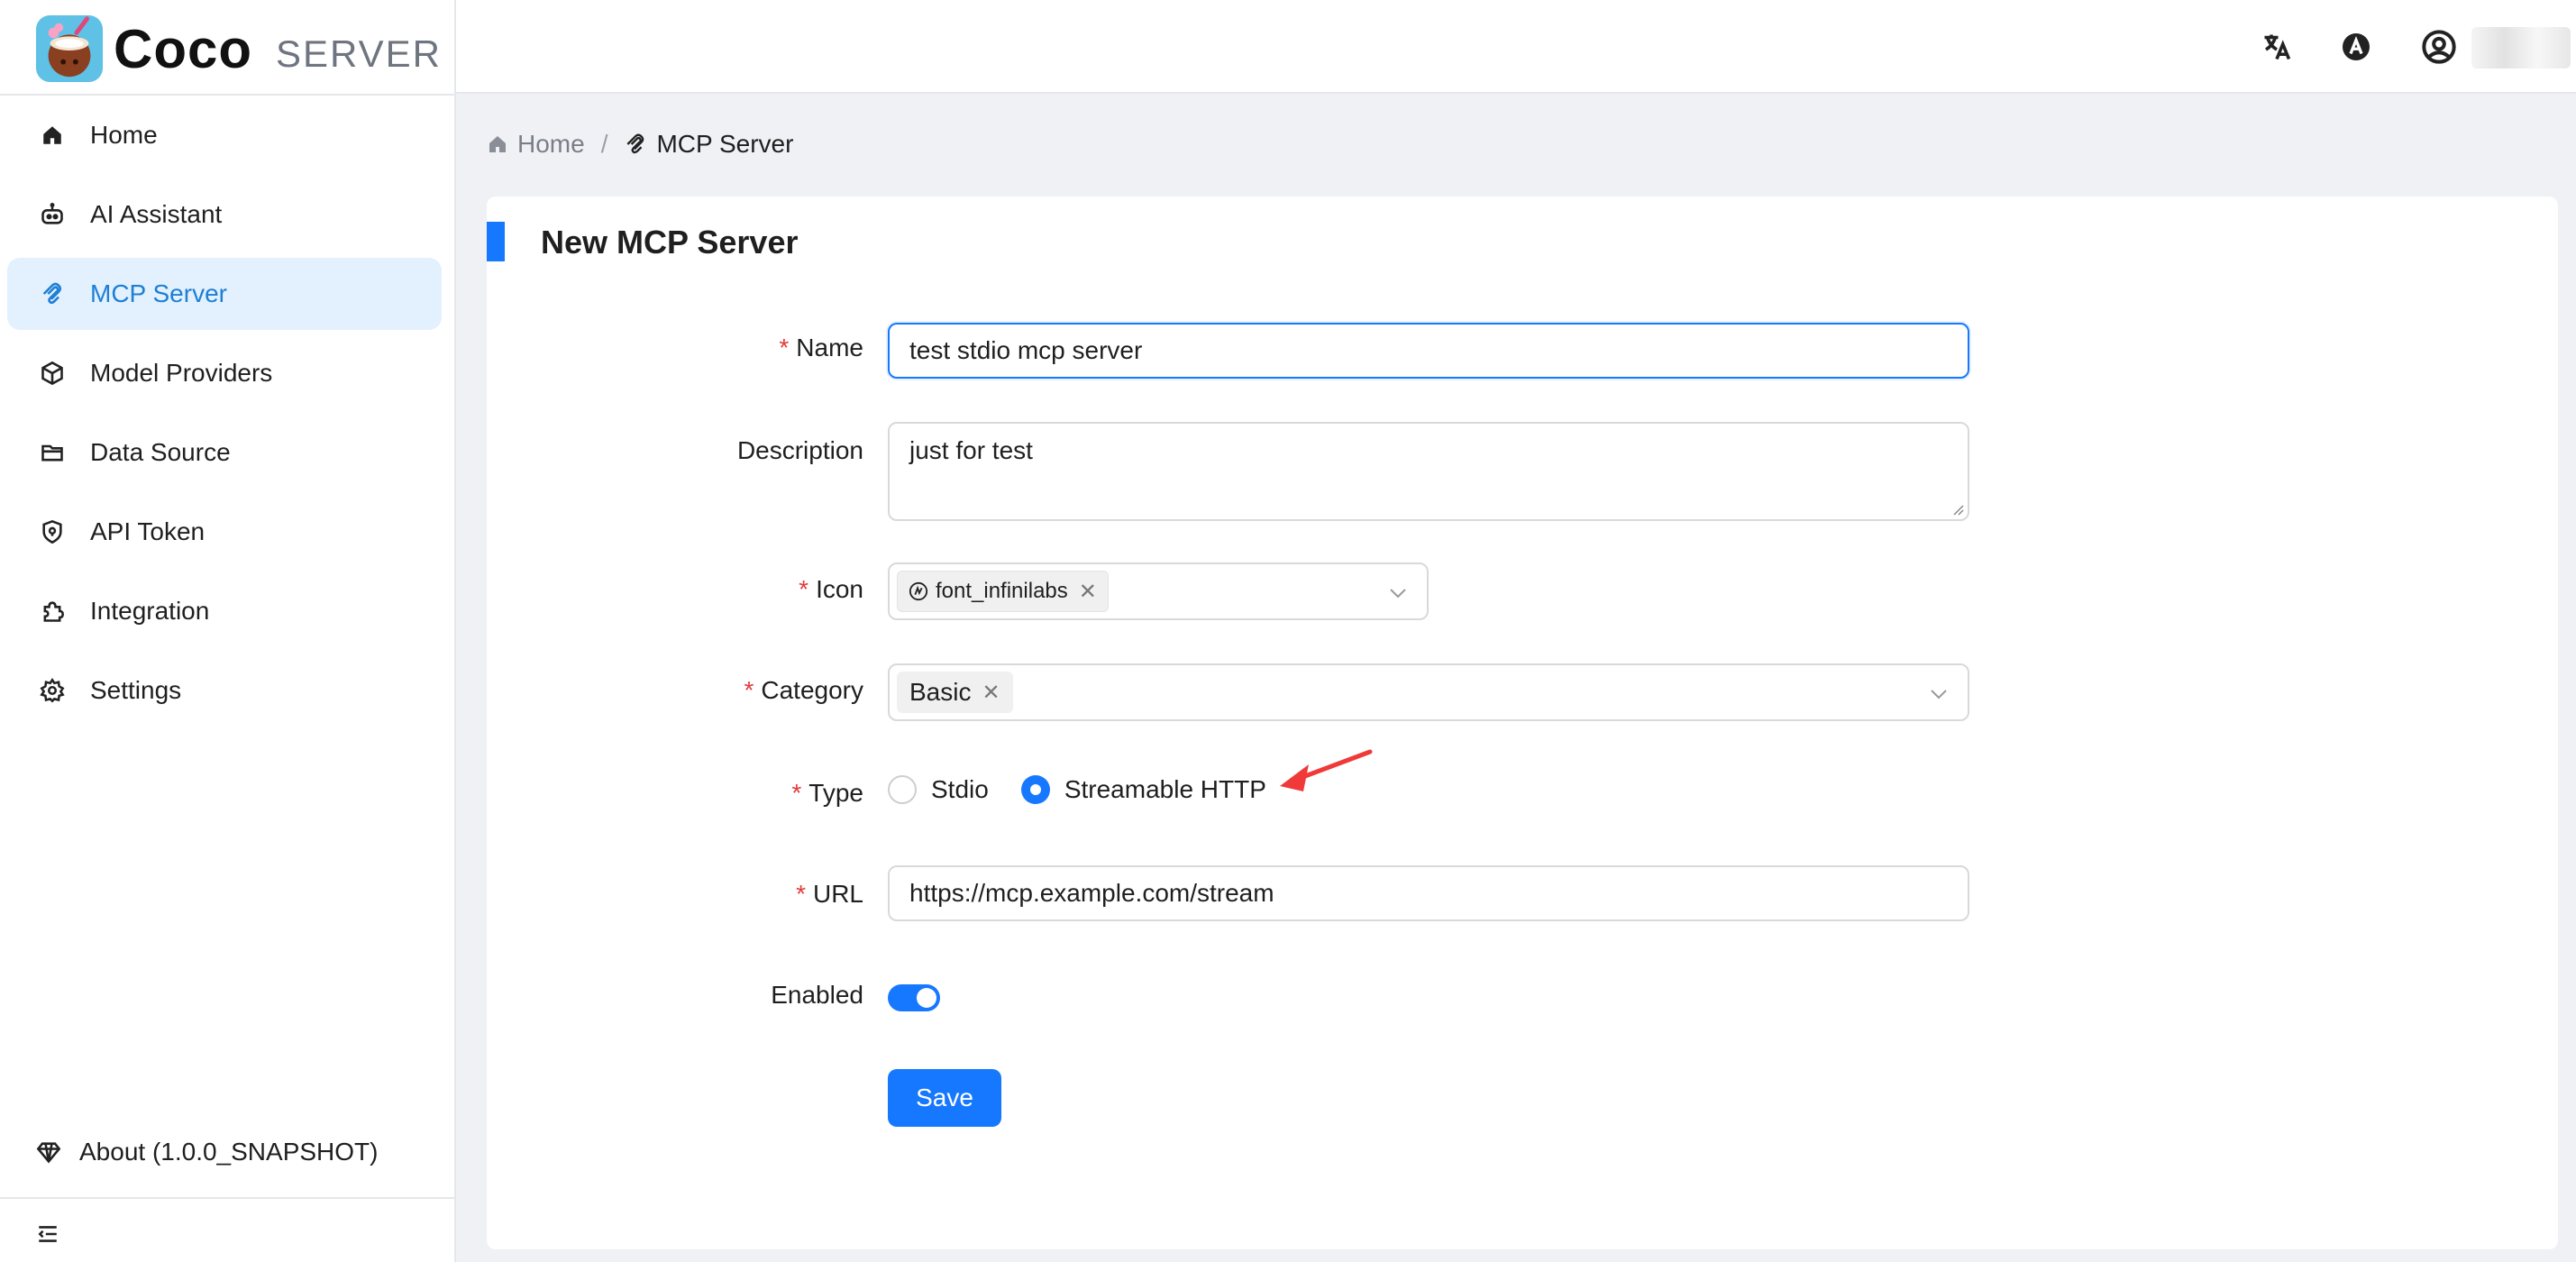 Image resolution: width=2576 pixels, height=1262 pixels. What do you see at coordinates (821, 347) in the screenshot?
I see `name-label: * Name` at bounding box center [821, 347].